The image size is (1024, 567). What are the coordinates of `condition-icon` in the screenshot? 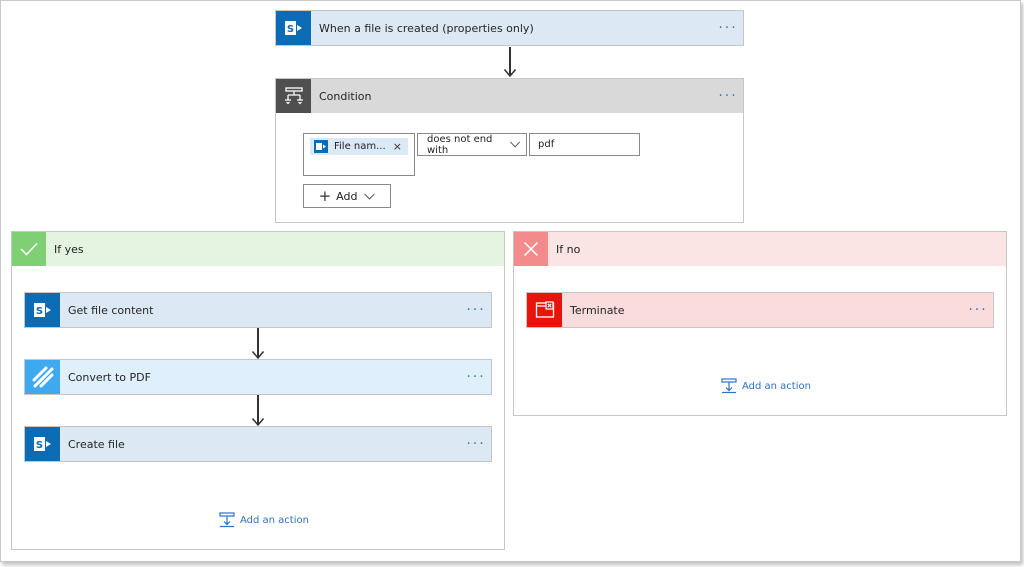 It's located at (293, 96).